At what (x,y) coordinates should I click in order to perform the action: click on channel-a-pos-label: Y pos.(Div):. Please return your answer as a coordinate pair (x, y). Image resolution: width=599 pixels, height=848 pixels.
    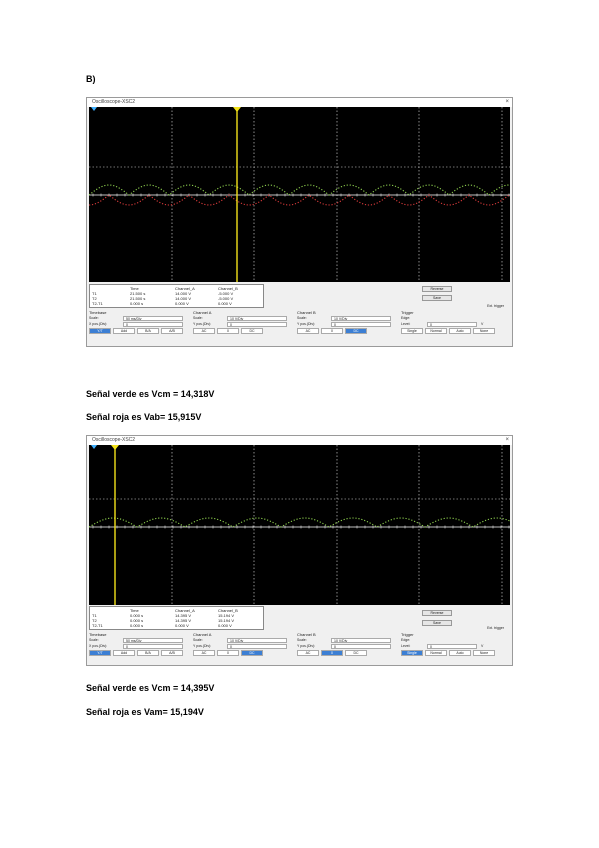
    Looking at the image, I should click on (202, 646).